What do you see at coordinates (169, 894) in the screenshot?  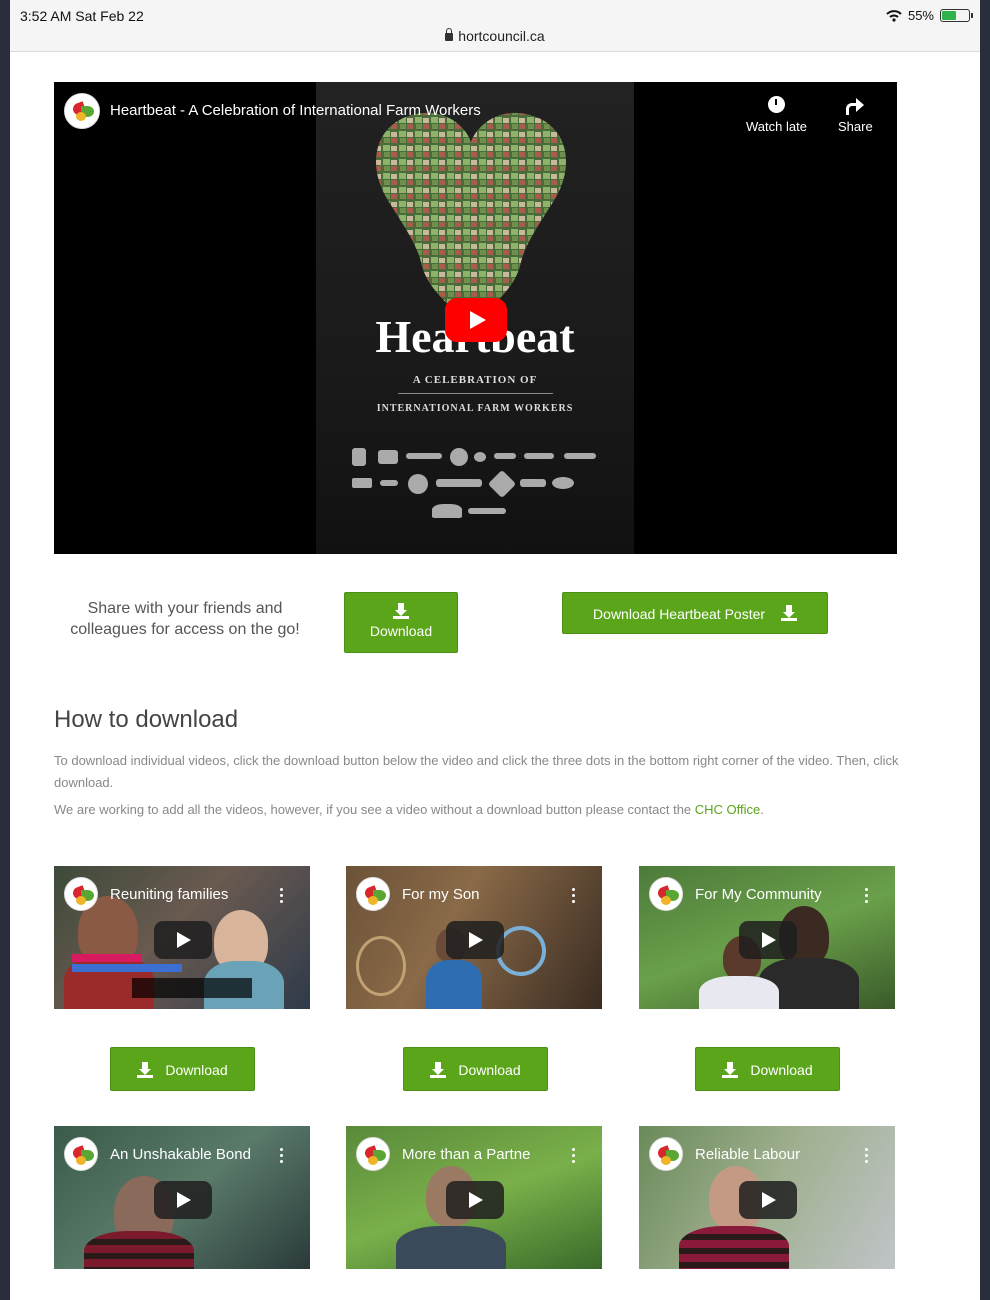 I see `video-title: Reuniting families` at bounding box center [169, 894].